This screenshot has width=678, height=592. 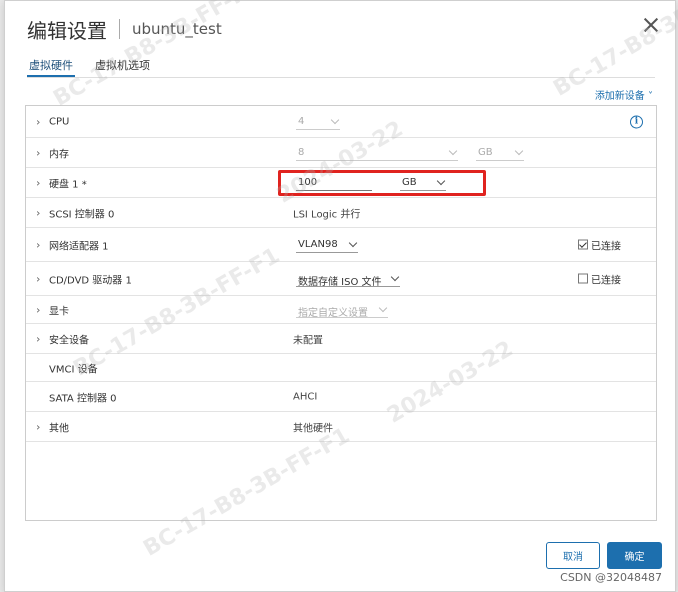 What do you see at coordinates (341, 427) in the screenshot?
I see `row-other: › 其他 其他硬件` at bounding box center [341, 427].